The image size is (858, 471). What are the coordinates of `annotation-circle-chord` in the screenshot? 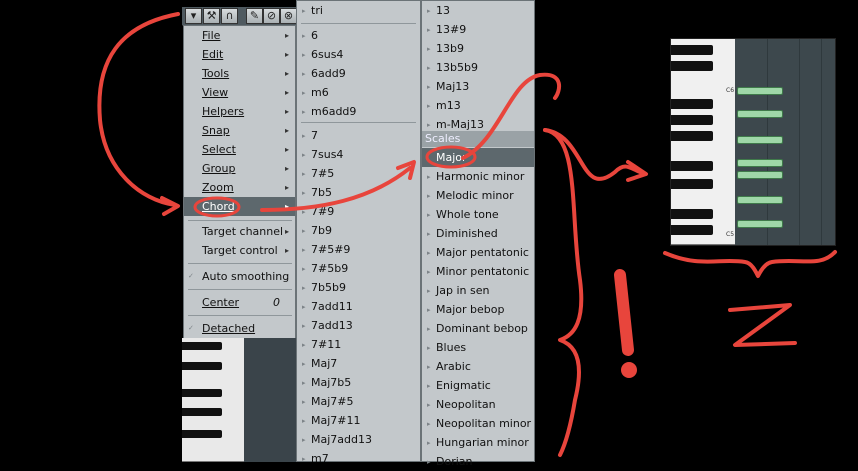 It's located at (217, 207).